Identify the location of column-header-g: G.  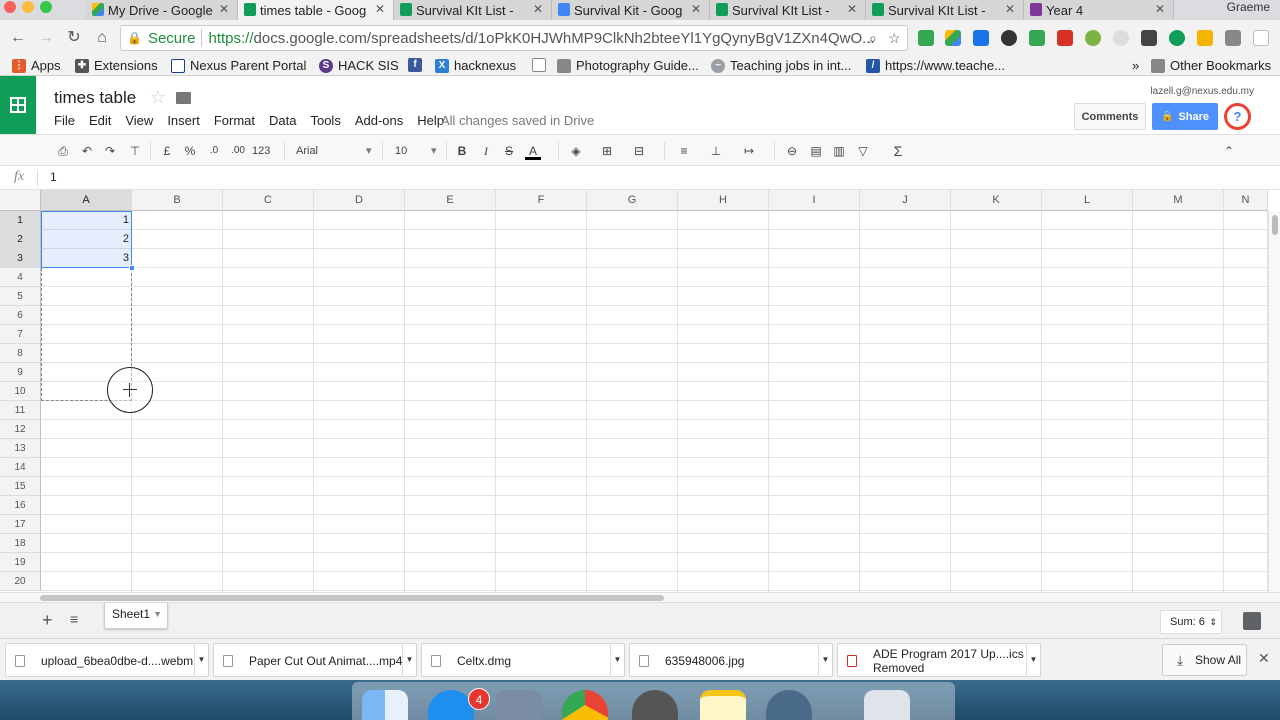
(632, 200).